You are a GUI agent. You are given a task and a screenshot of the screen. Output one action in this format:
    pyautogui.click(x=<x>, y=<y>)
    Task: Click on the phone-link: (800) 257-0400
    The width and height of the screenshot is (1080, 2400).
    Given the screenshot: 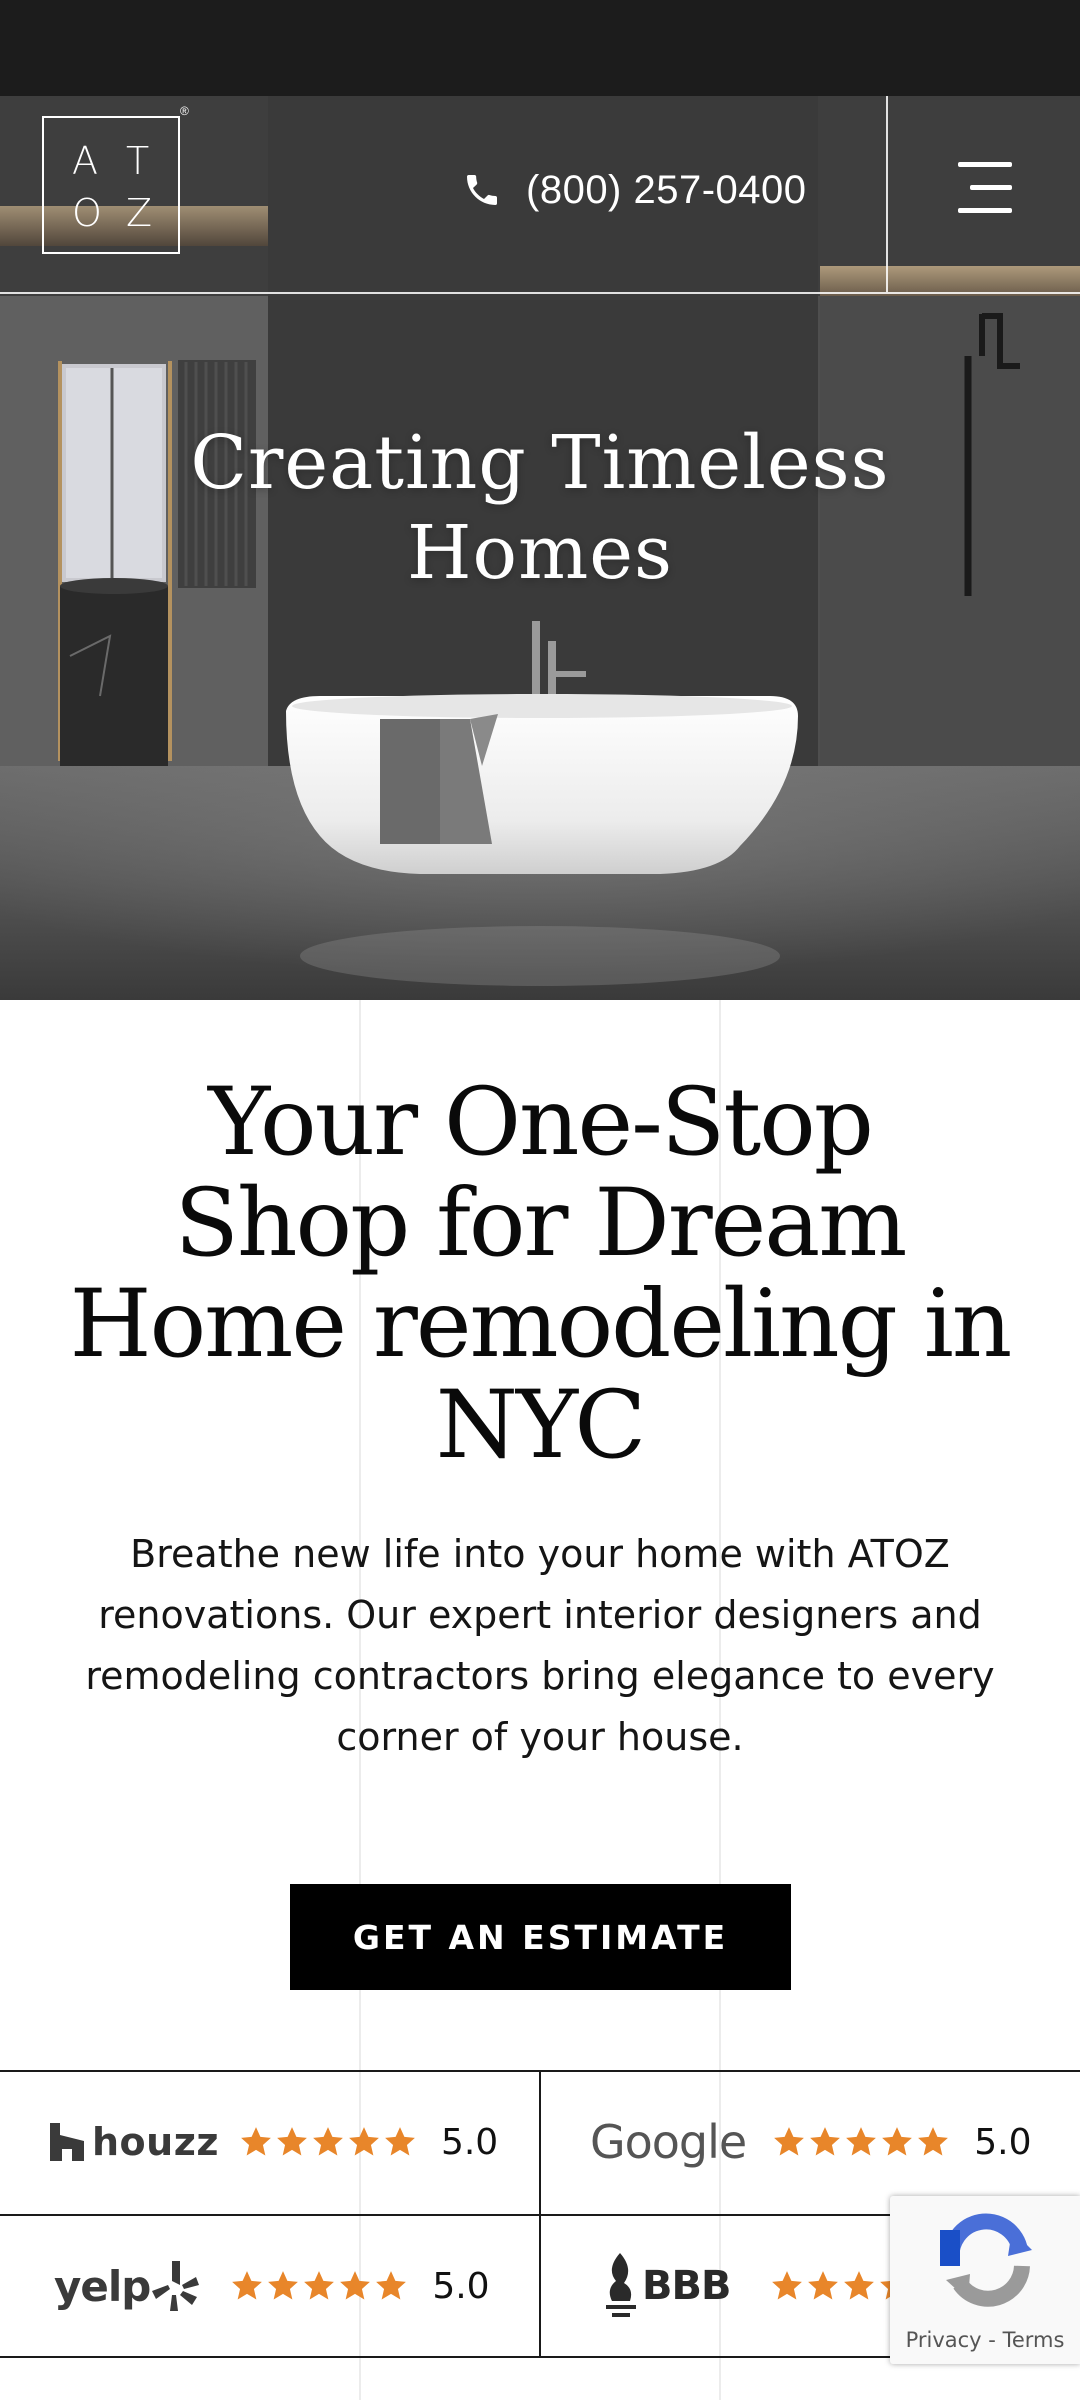 What is the action you would take?
    pyautogui.click(x=634, y=190)
    